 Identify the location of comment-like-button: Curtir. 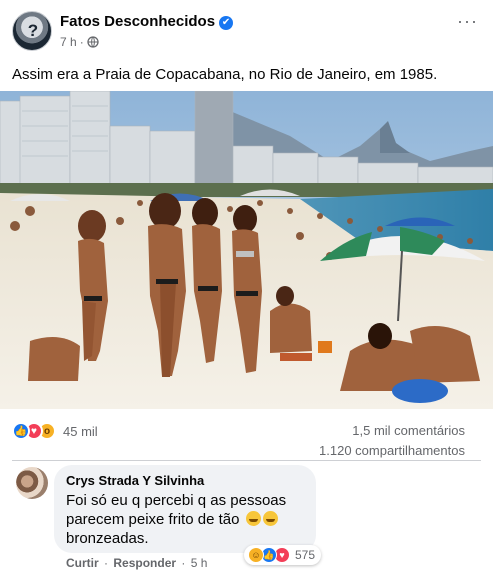
(82, 563).